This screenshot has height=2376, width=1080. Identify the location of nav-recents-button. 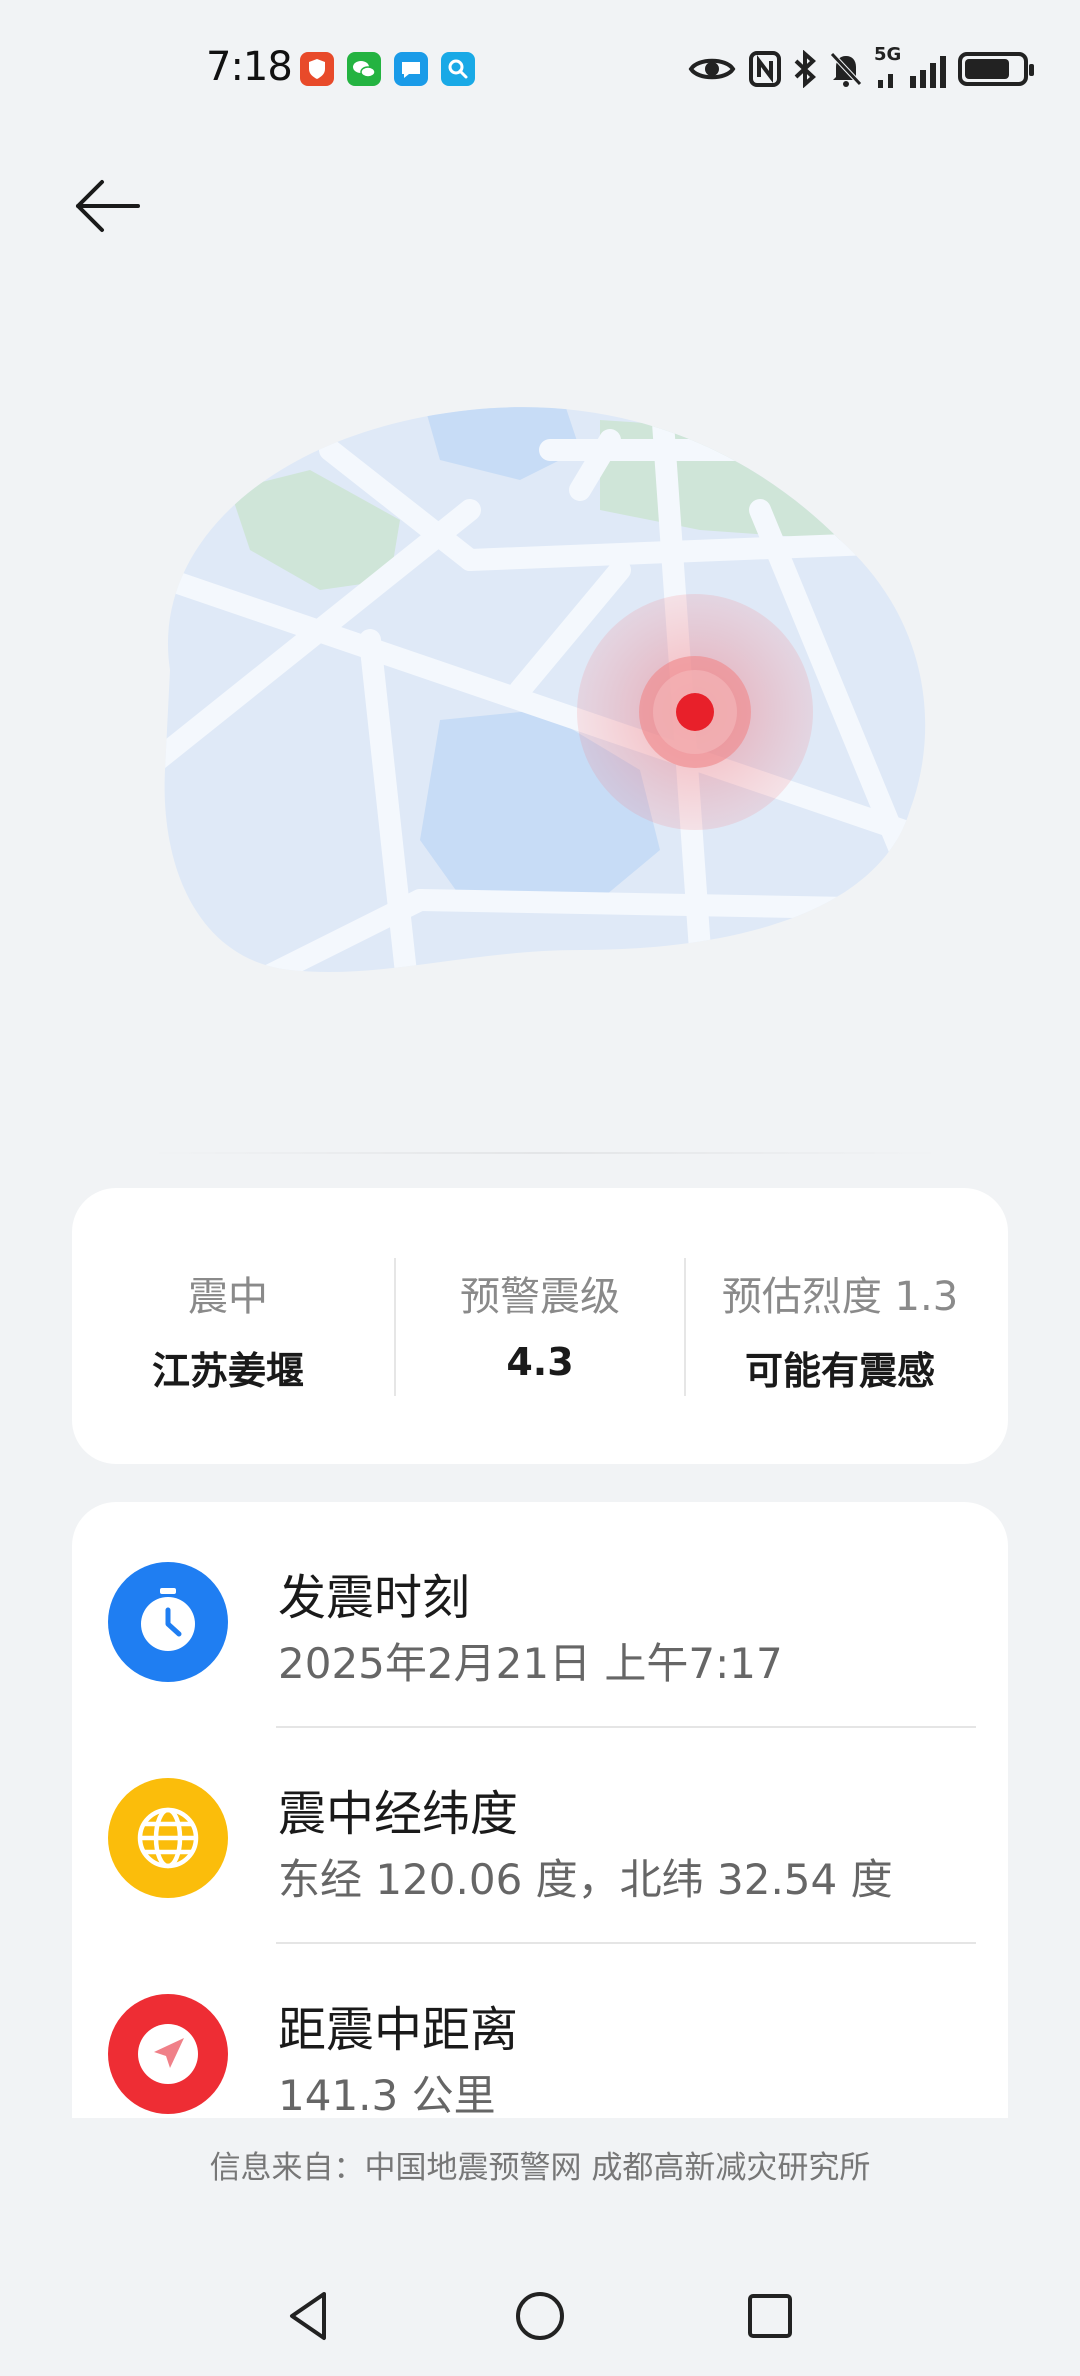
(770, 2316).